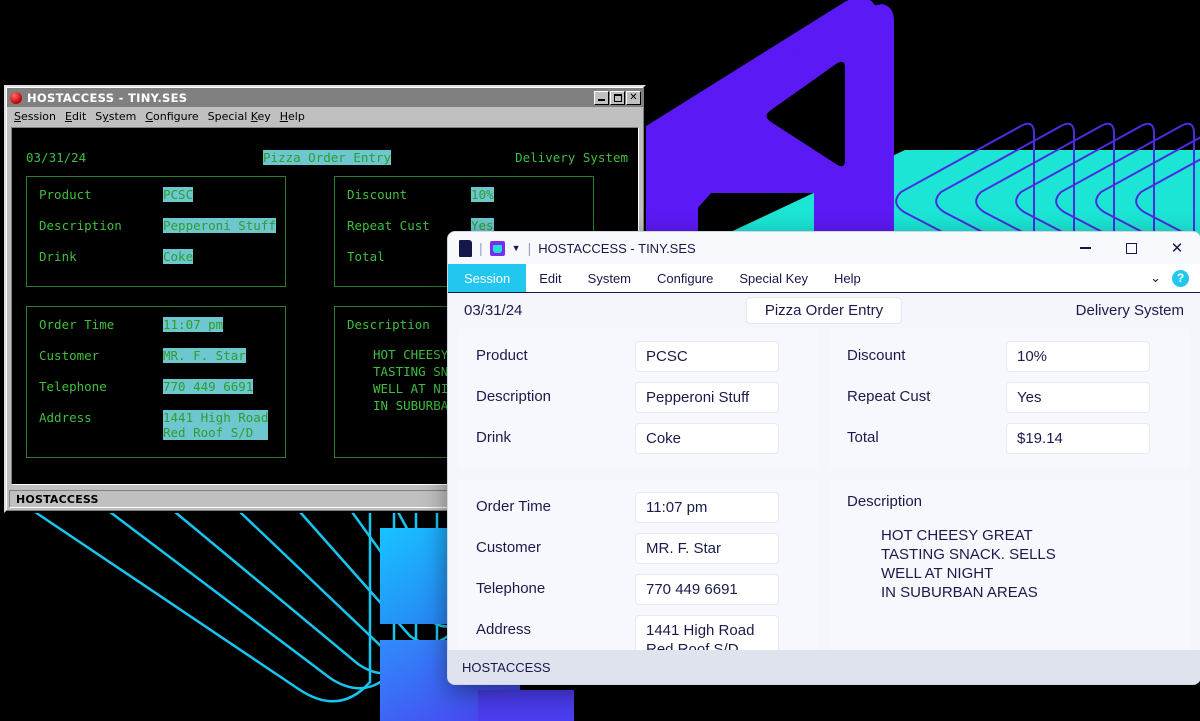 The height and width of the screenshot is (721, 1200). I want to click on red-circle-icon, so click(16, 97).